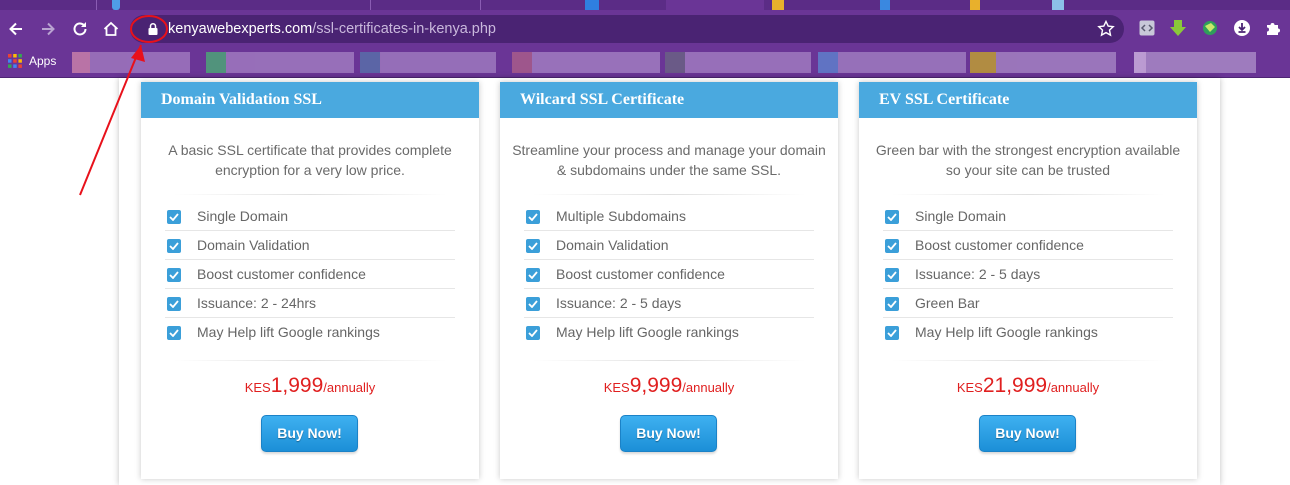  I want to click on home-icon, so click(111, 28).